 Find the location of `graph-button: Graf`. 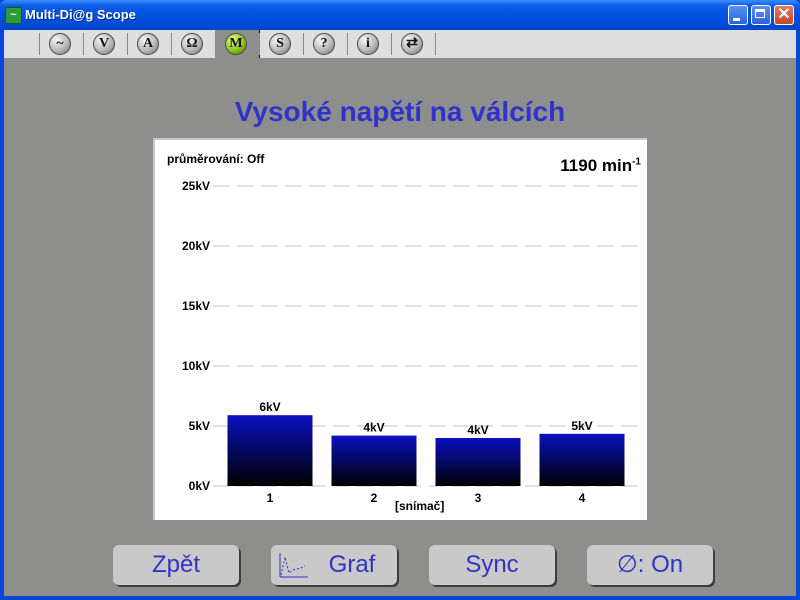

graph-button: Graf is located at coordinates (334, 565).